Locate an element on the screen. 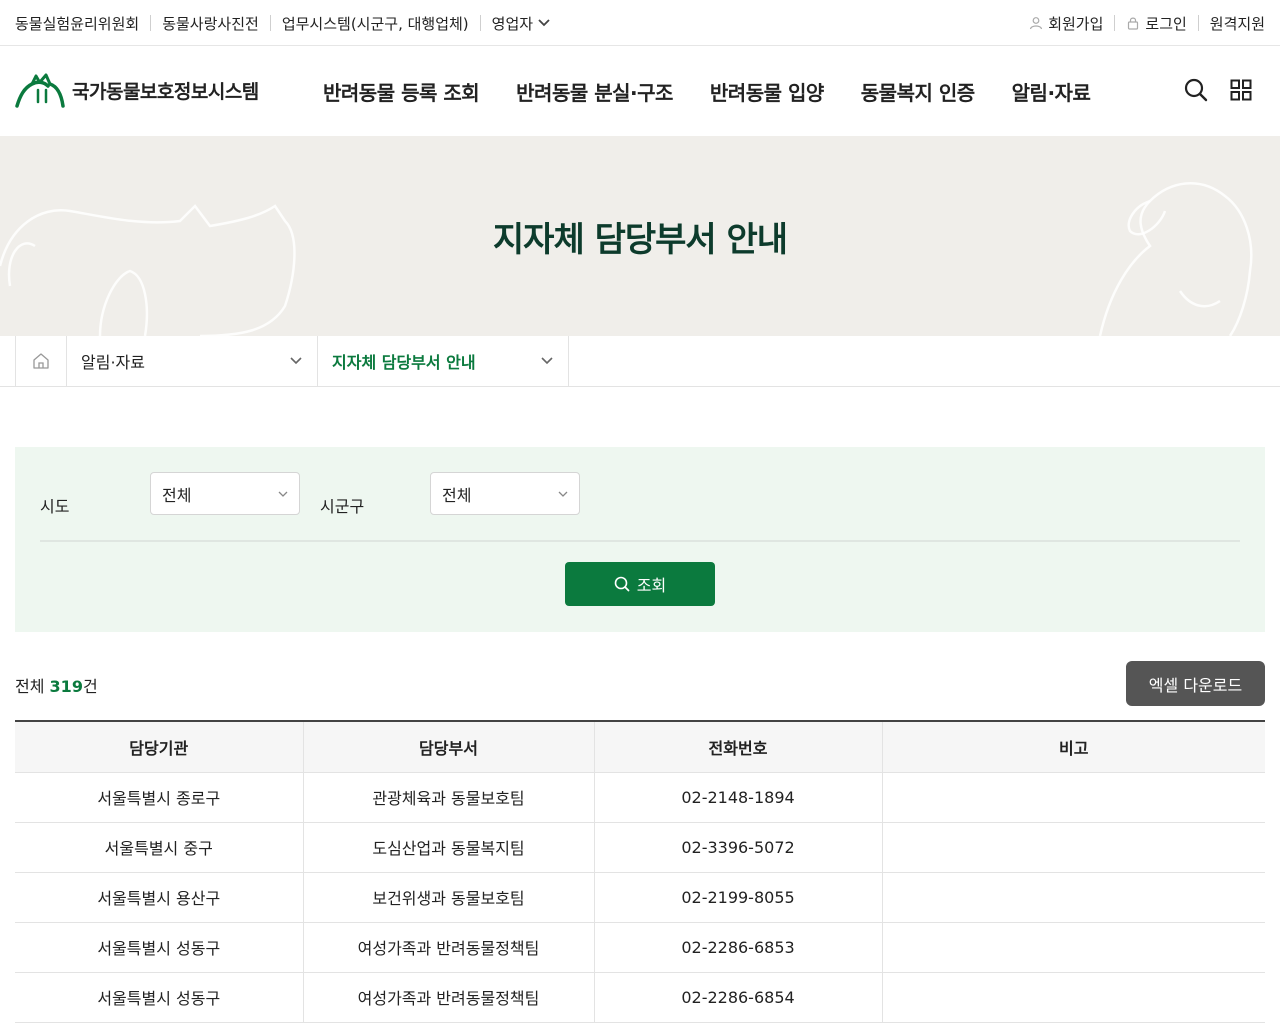 The height and width of the screenshot is (1024, 1280). result-count: 전체 319건 is located at coordinates (56, 685).